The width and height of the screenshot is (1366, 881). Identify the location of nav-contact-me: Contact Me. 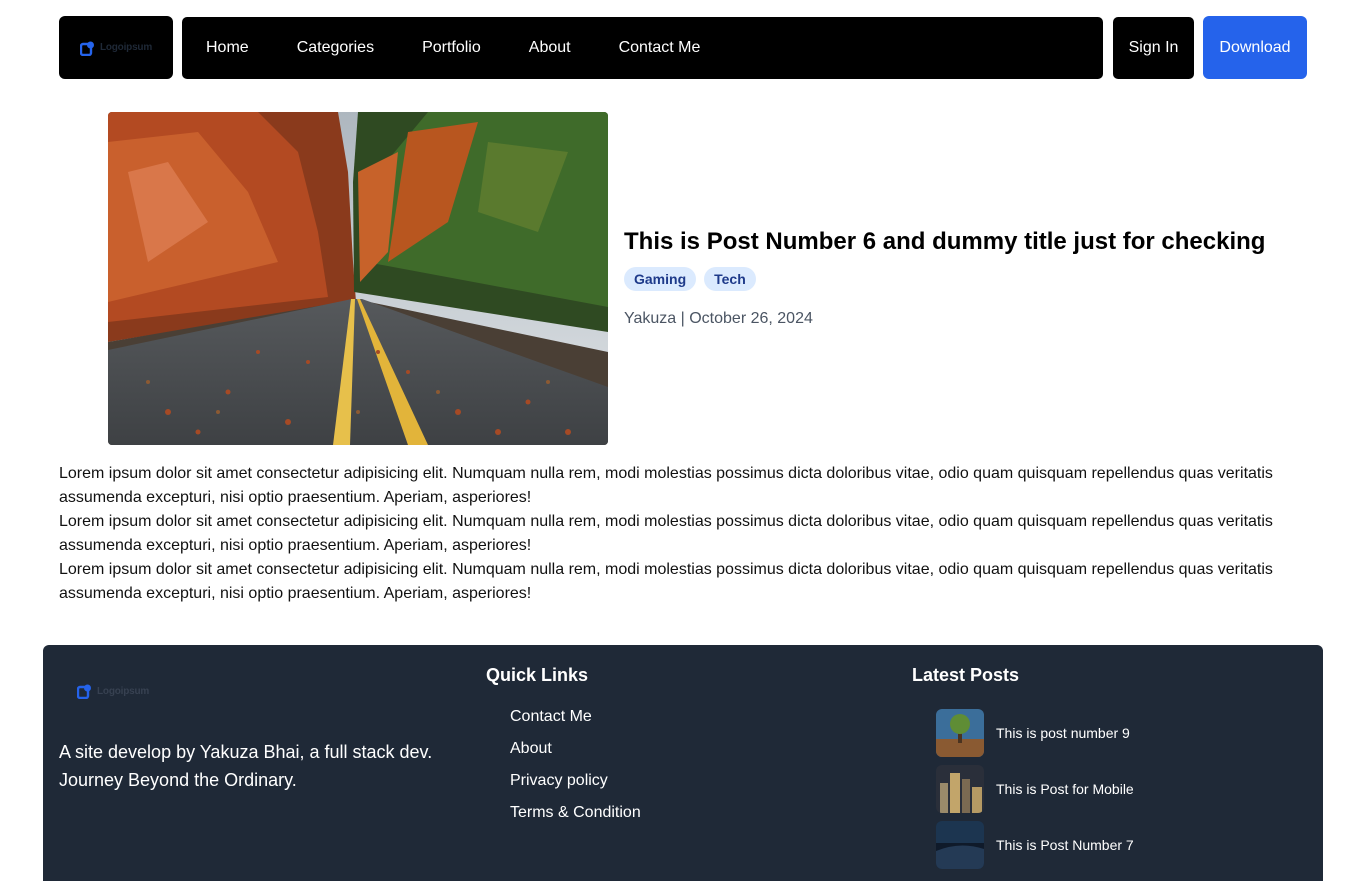
(660, 48).